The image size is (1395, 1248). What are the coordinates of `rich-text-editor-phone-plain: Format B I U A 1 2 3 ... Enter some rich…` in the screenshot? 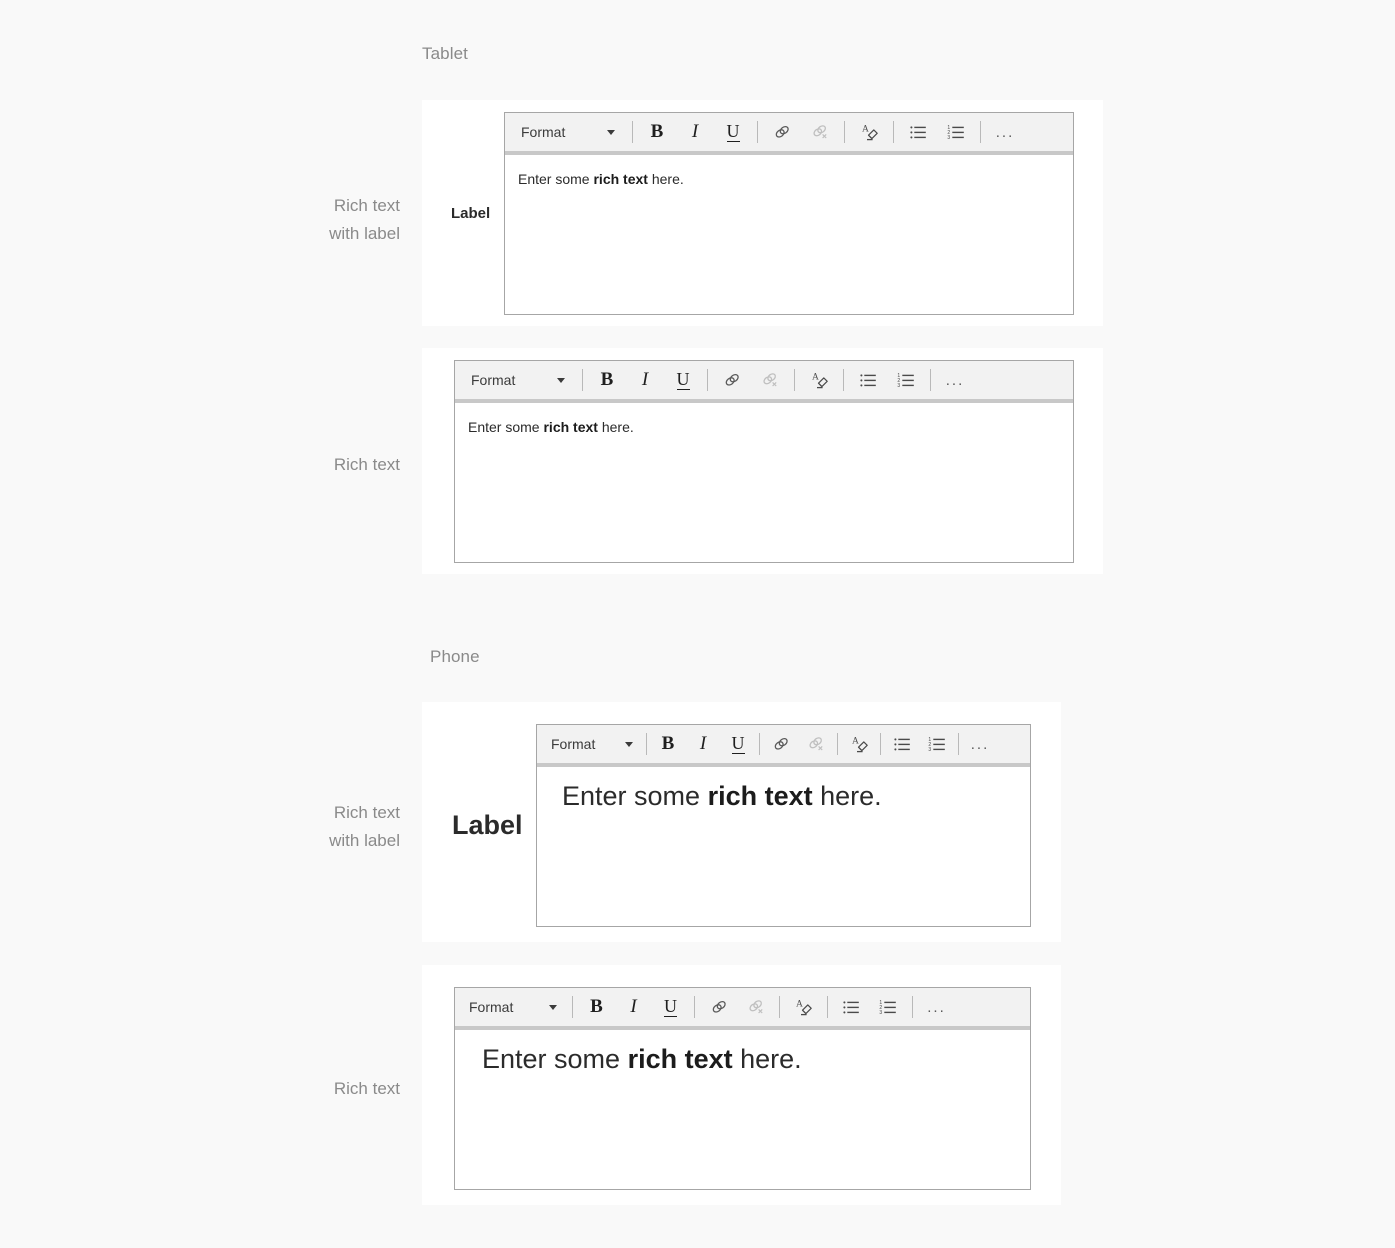 It's located at (742, 1088).